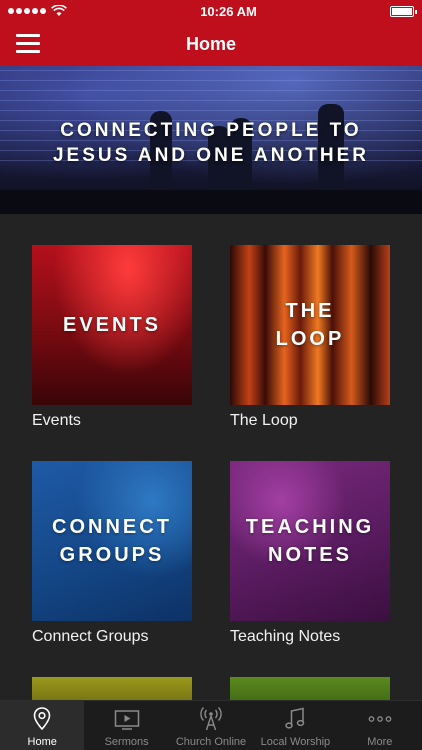  Describe the element at coordinates (42, 719) in the screenshot. I see `map-pin-icon` at that location.